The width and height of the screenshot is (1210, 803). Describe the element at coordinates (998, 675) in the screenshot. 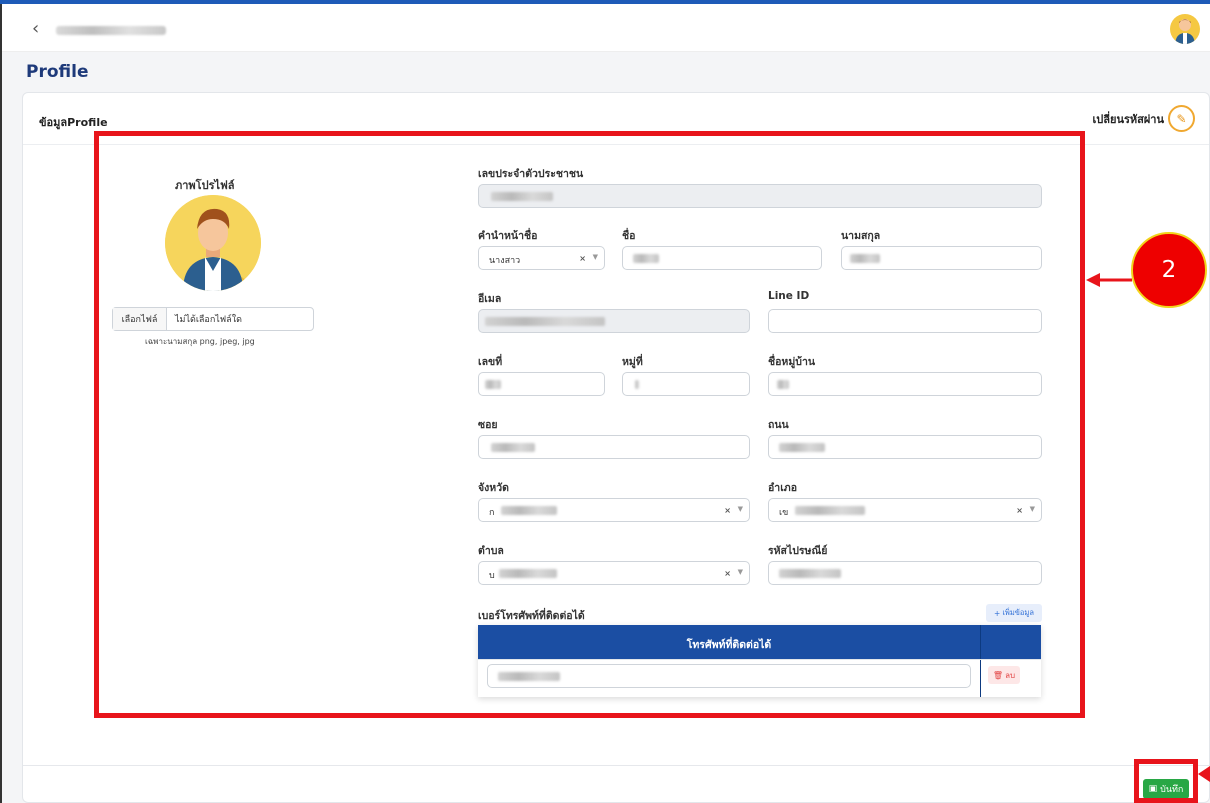

I see `trash-icon: 🗑` at that location.